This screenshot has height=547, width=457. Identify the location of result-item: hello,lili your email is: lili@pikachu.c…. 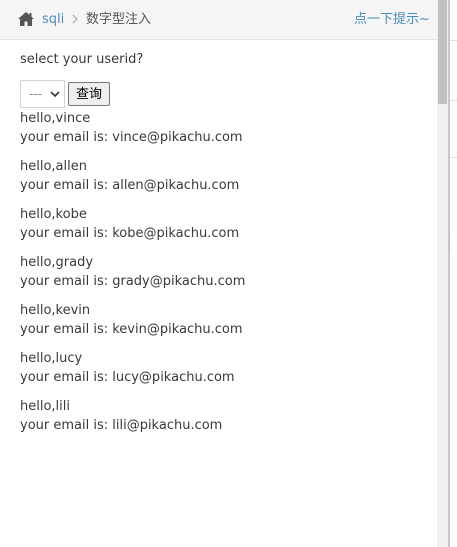
(132, 416).